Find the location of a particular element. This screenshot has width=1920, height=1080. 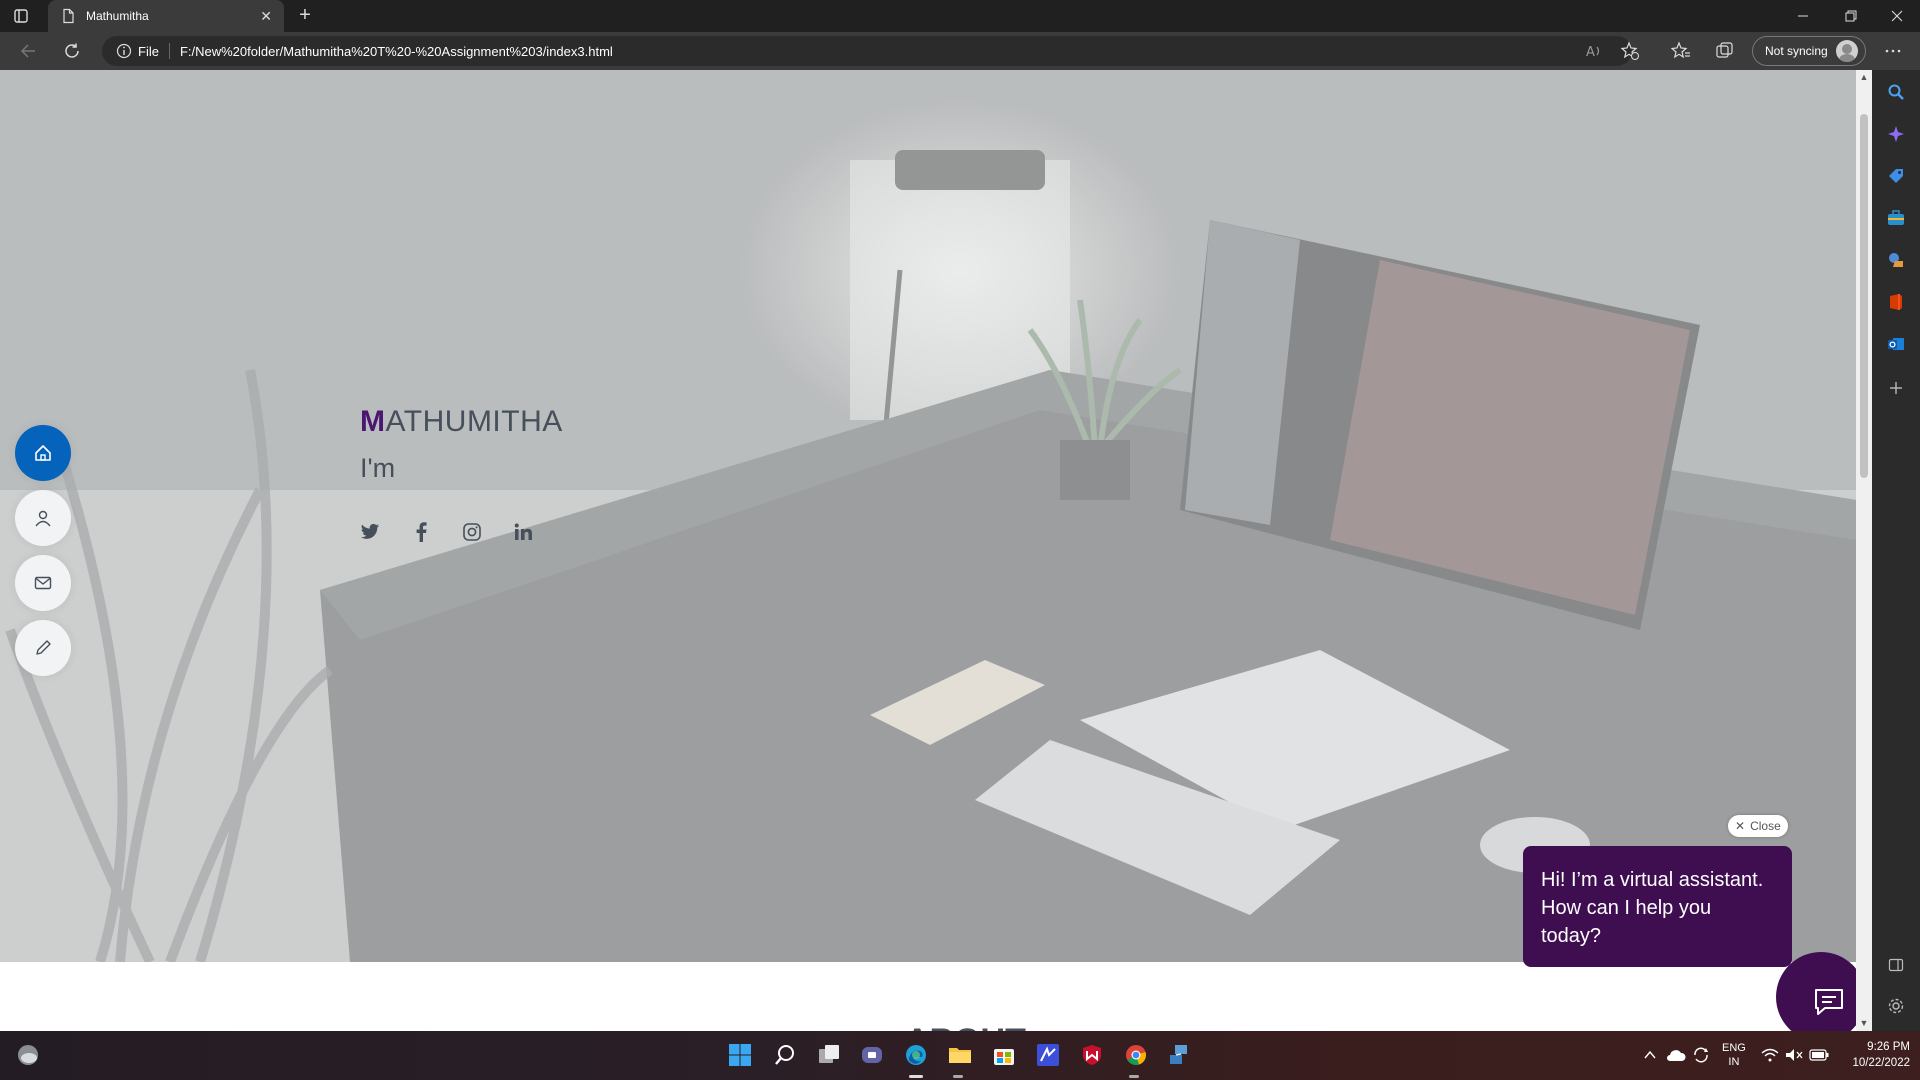

file-explorer-button is located at coordinates (960, 1055).